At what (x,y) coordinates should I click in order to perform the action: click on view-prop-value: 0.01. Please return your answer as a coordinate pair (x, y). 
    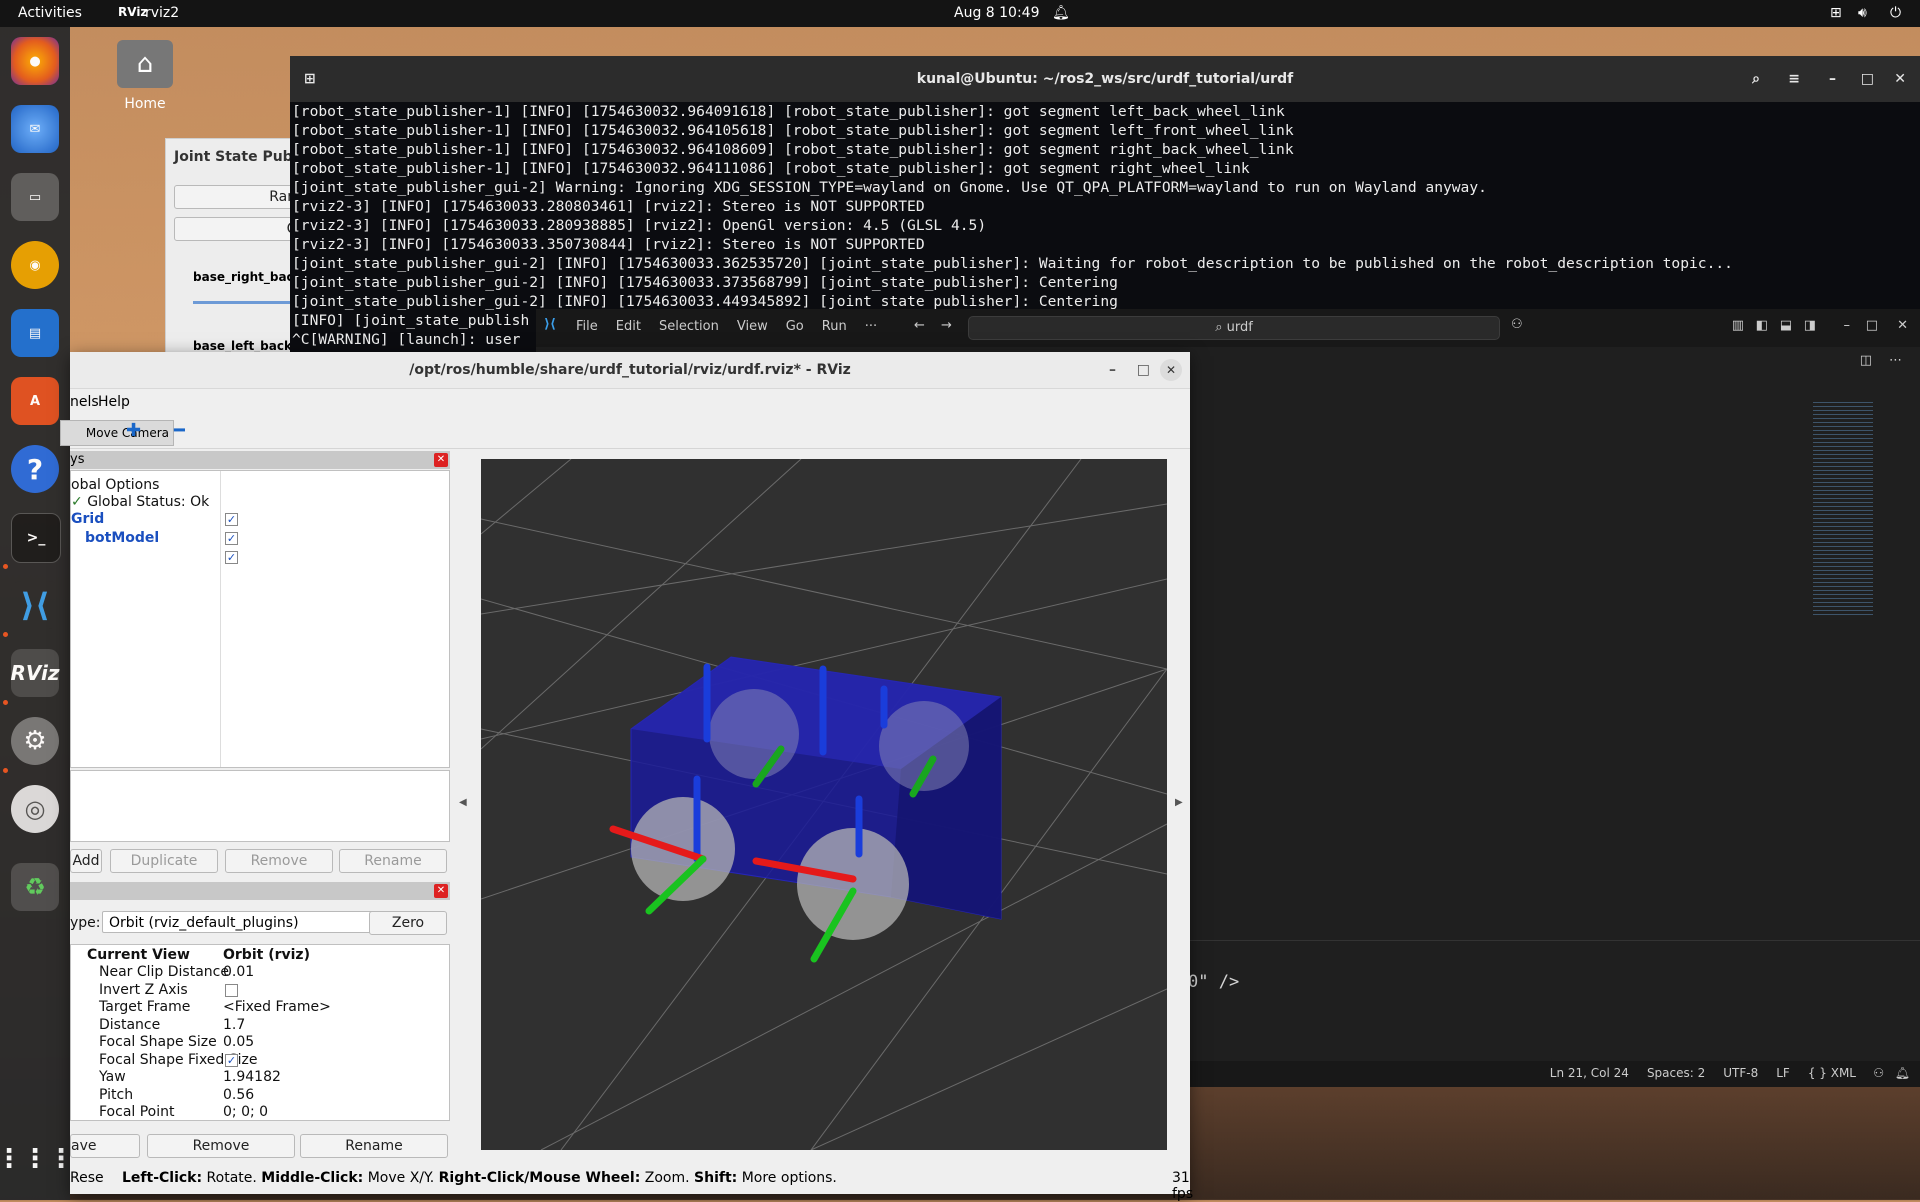
    Looking at the image, I should click on (238, 972).